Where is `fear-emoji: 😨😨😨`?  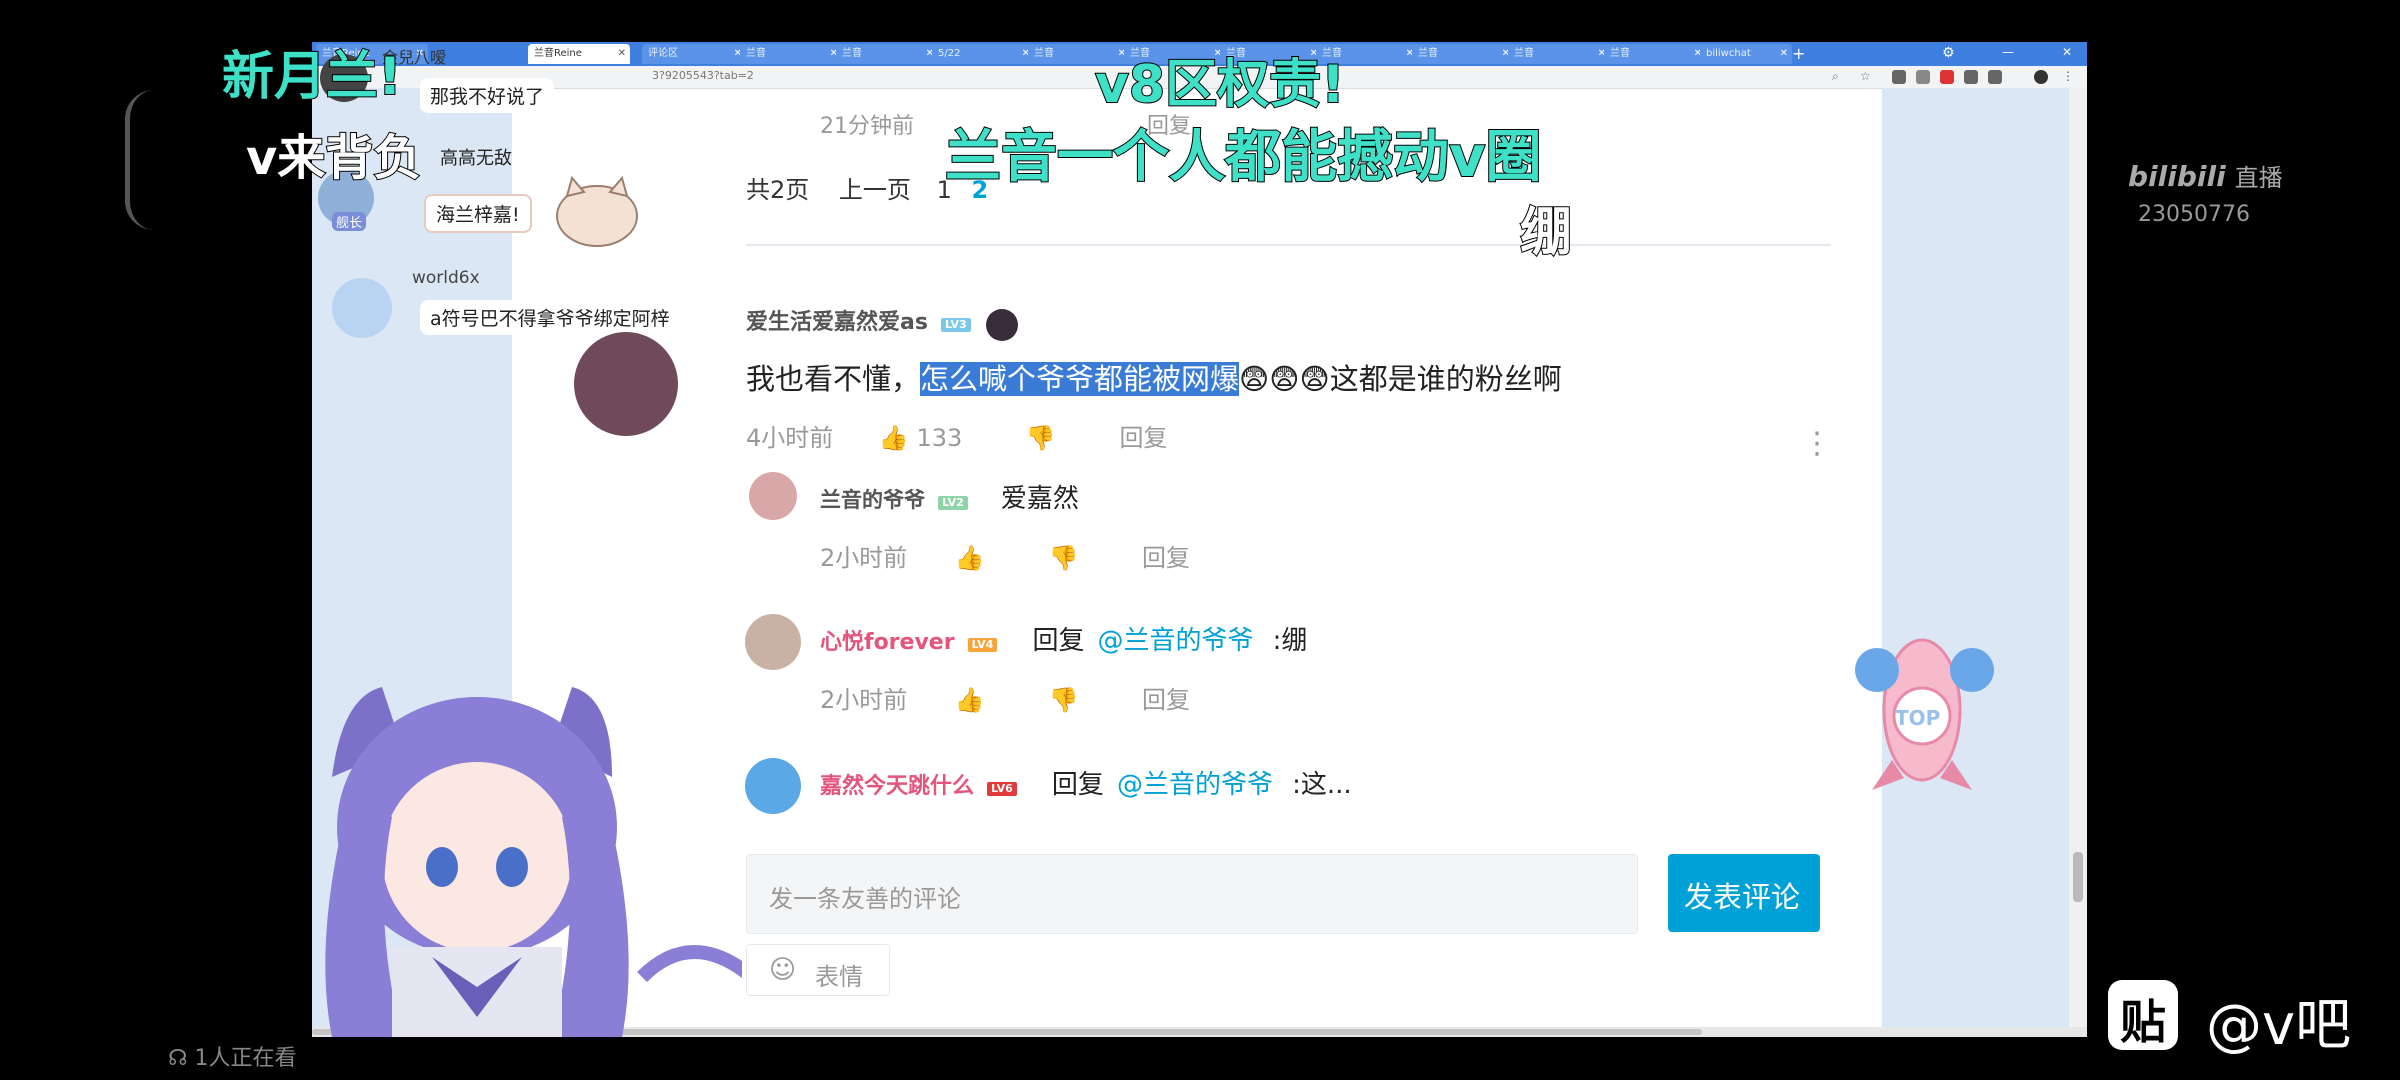 fear-emoji: 😨😨😨 is located at coordinates (1284, 379).